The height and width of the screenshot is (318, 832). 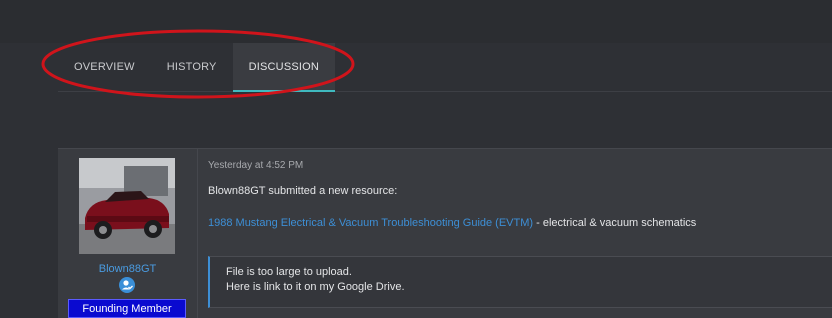 What do you see at coordinates (284, 67) in the screenshot?
I see `tab-discussion: DISCUSSION` at bounding box center [284, 67].